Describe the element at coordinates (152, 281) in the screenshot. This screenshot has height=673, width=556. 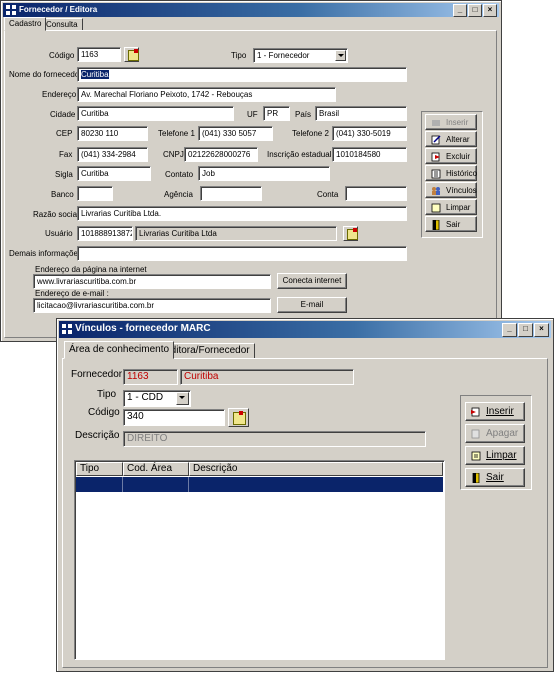
I see `internet-field: www.livrariascuritiba.com.br` at that location.